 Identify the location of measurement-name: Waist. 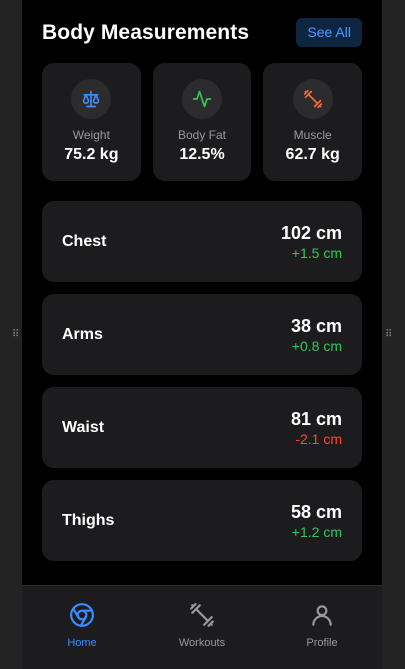
(83, 427).